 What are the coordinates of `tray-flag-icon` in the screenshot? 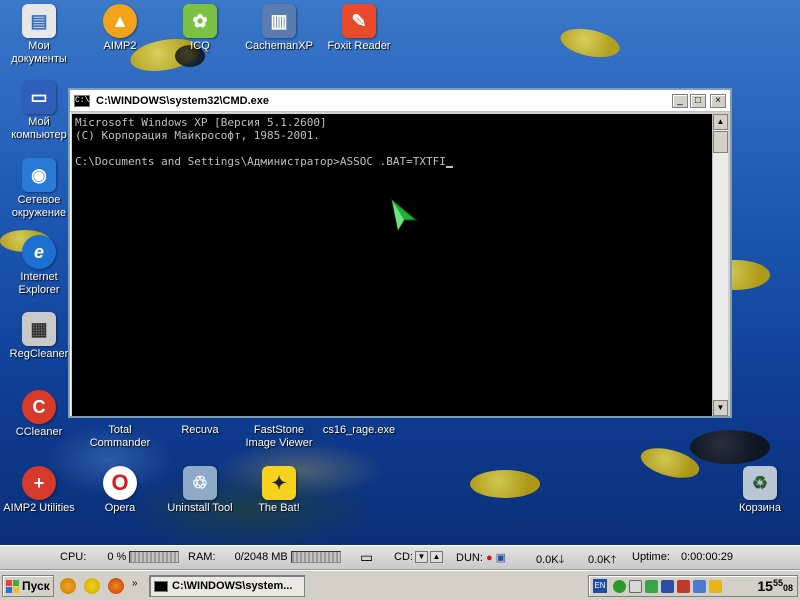 It's located at (683, 586).